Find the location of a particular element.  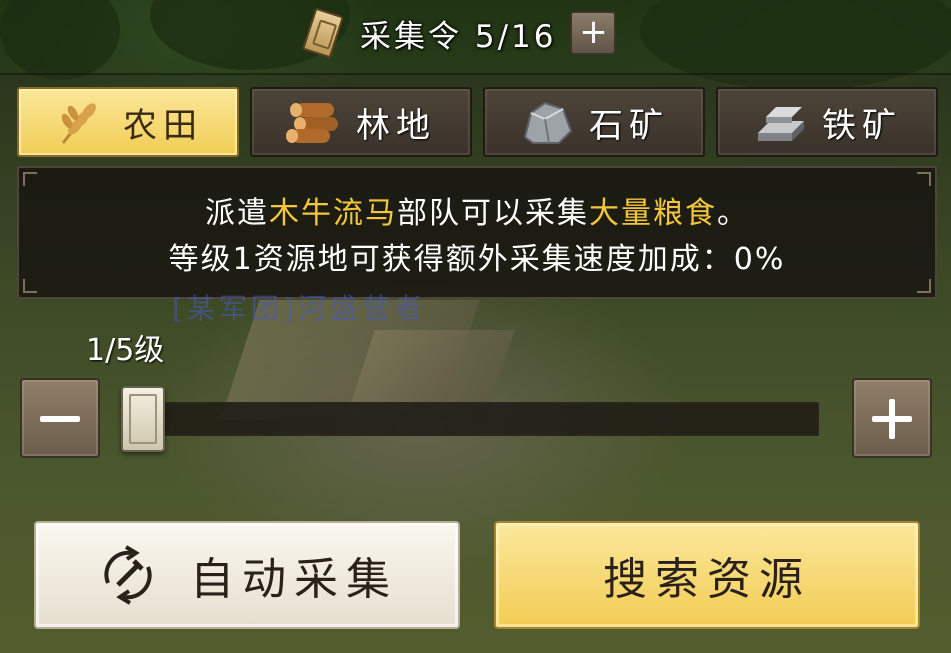

auto-cycle-icon is located at coordinates (128, 575).